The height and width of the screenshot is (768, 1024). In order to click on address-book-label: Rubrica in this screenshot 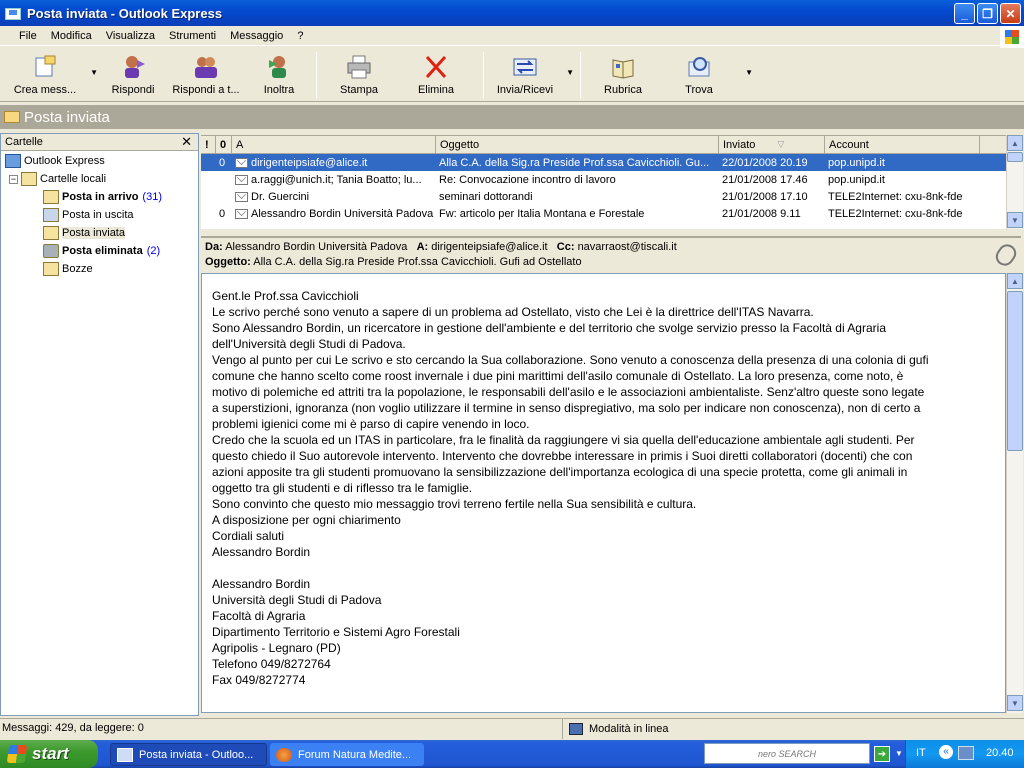, I will do `click(623, 90)`.